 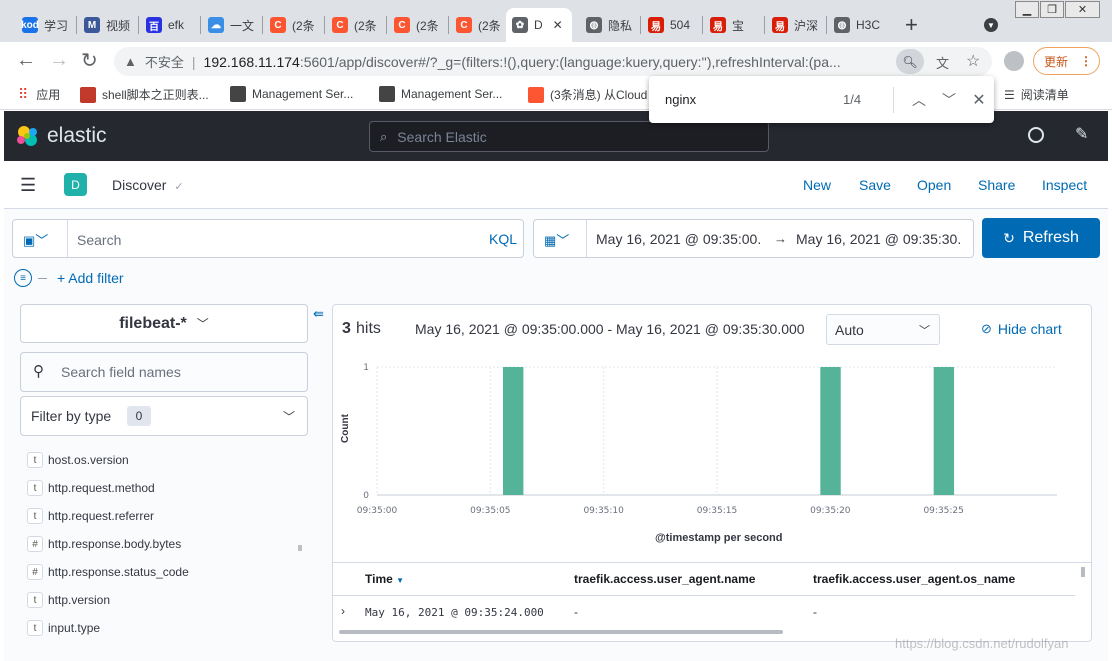 I want to click on tab-favicon-icon: 易, so click(x=780, y=25).